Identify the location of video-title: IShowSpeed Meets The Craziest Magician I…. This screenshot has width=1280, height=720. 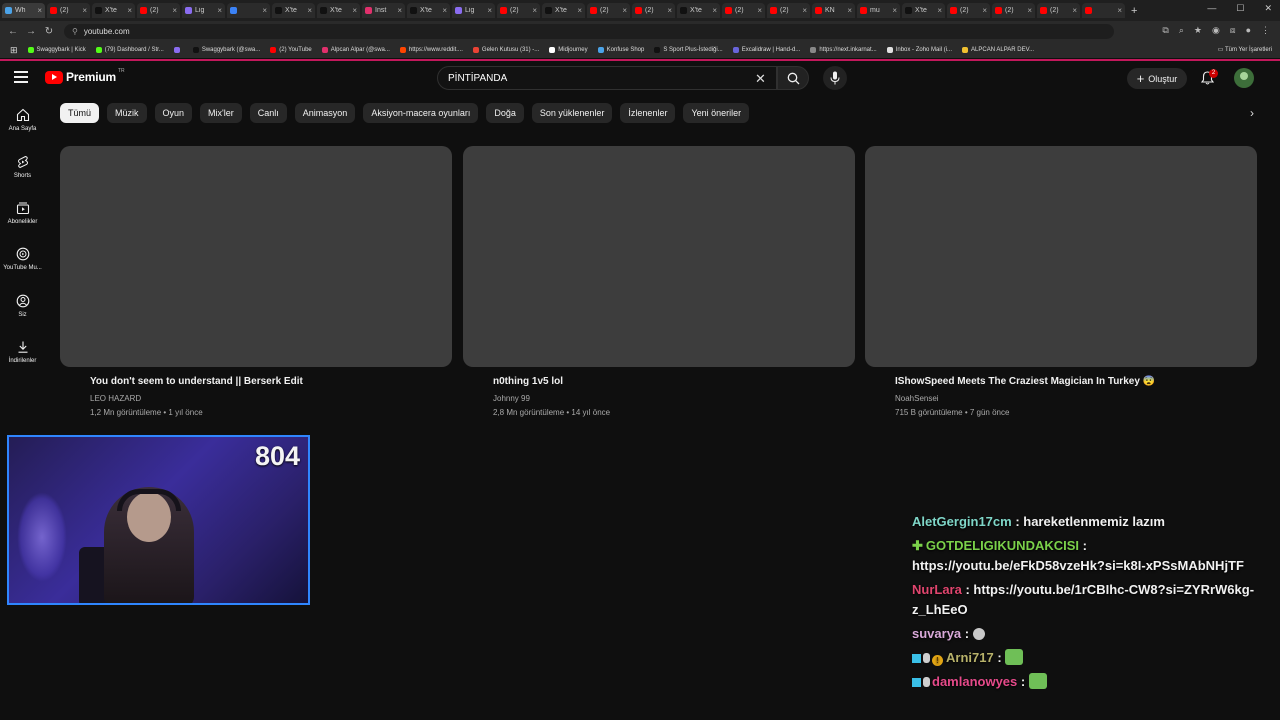
(1076, 381).